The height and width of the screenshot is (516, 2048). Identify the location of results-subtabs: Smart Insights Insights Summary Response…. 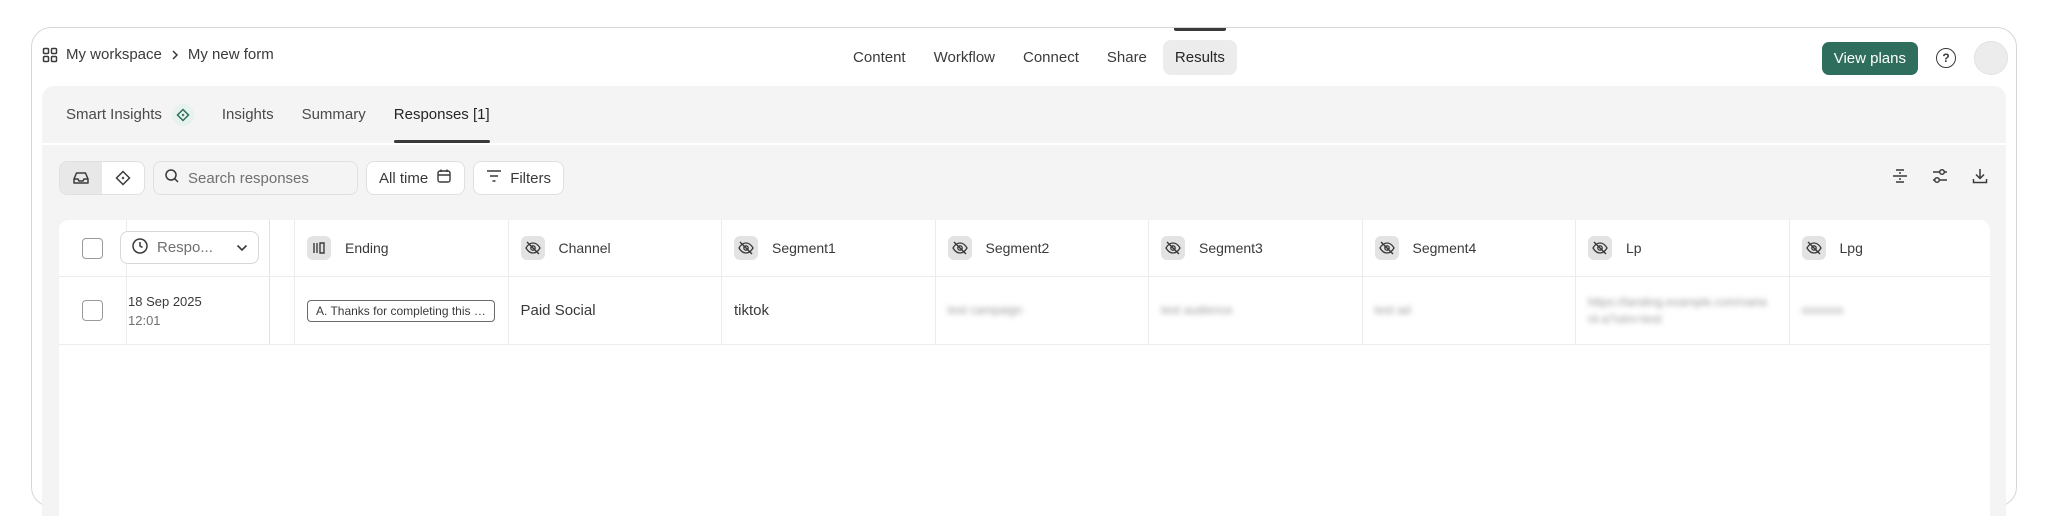
(278, 114).